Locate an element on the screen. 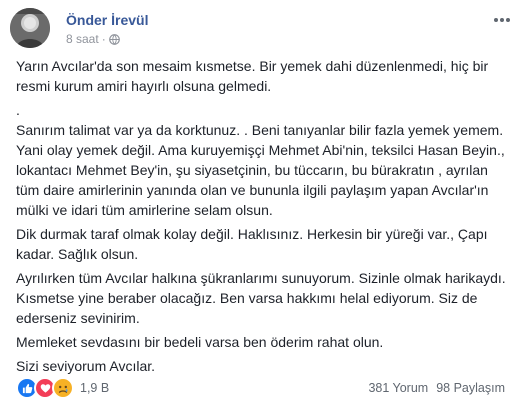  reactions-summary: 1,9 B is located at coordinates (62, 388).